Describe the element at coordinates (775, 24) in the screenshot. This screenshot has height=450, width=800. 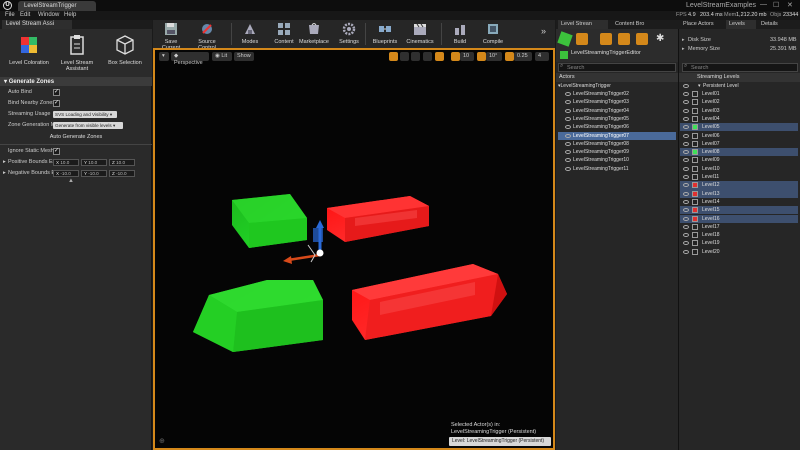
I see `tab-details: Details` at that location.